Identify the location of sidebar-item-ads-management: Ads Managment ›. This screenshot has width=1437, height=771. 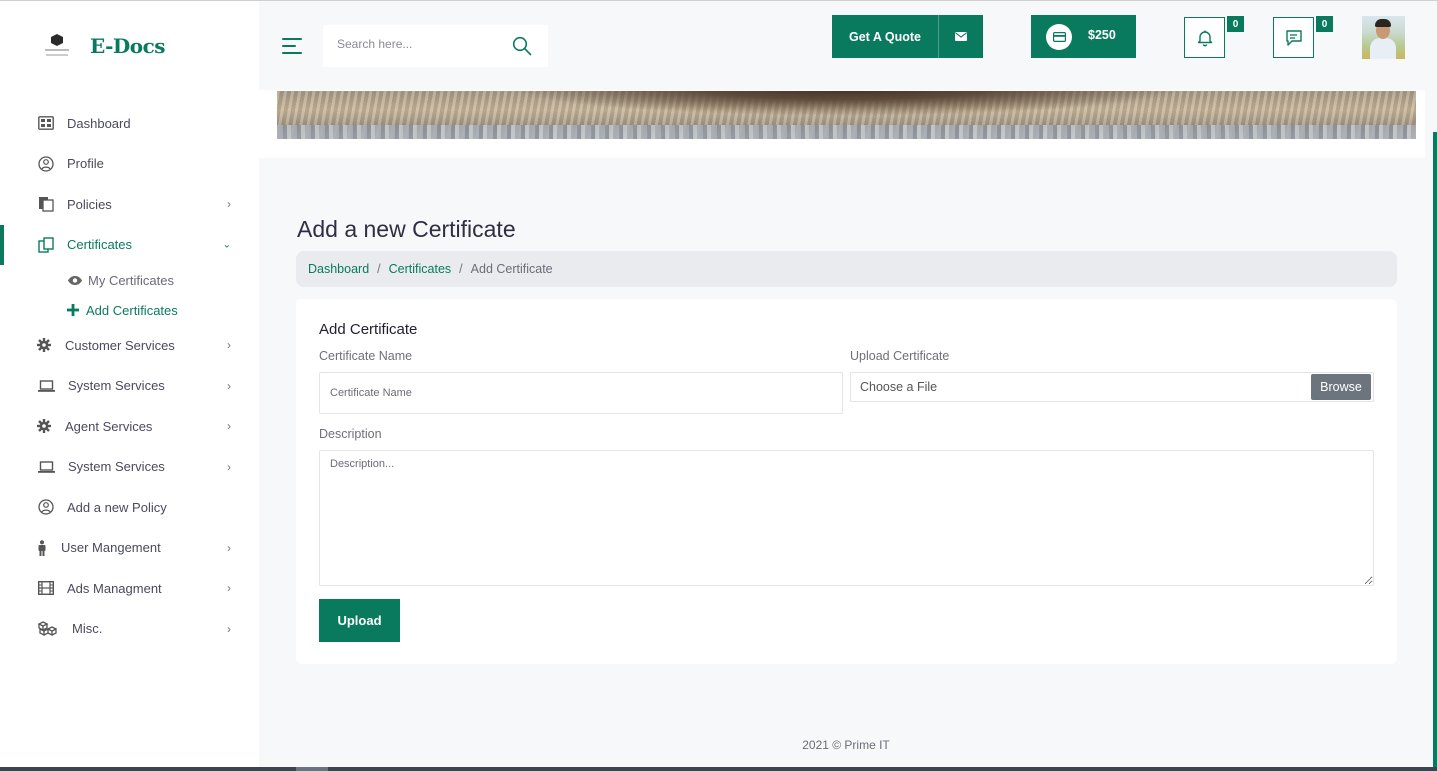
(129, 588).